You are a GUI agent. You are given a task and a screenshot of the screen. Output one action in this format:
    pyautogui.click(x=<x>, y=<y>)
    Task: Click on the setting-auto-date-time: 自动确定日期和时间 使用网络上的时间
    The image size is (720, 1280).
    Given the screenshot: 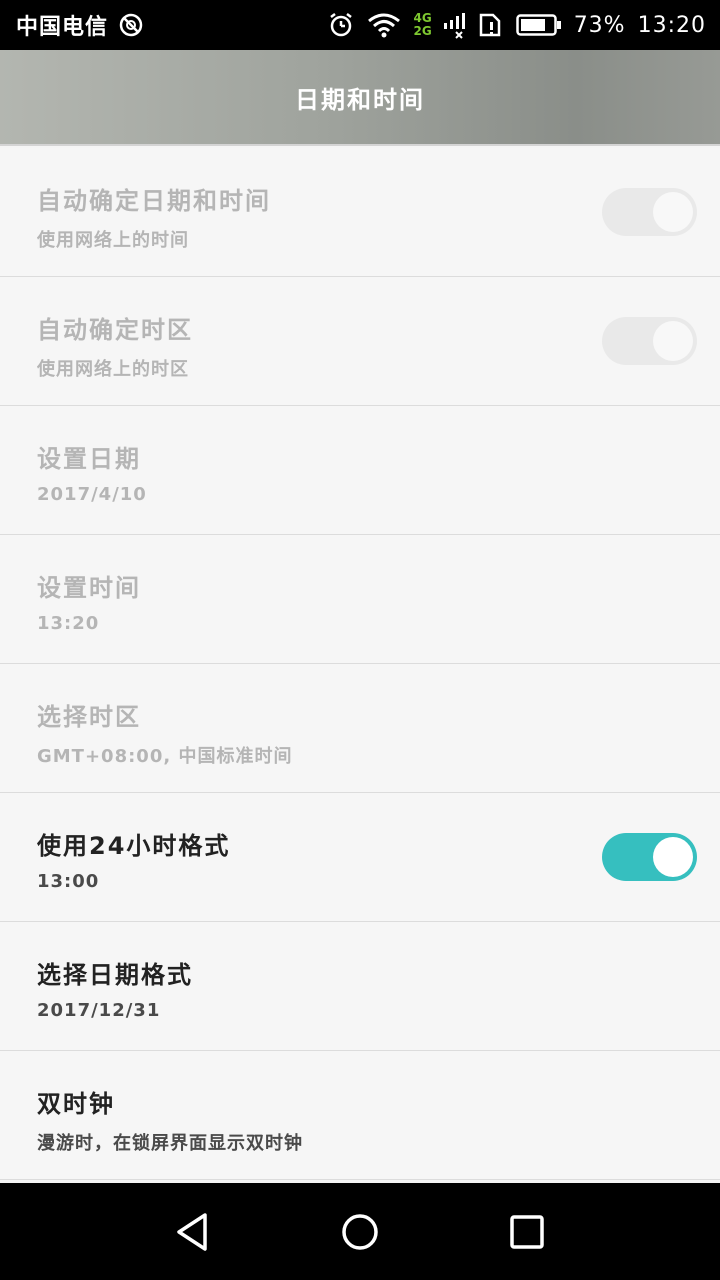 What is the action you would take?
    pyautogui.click(x=360, y=212)
    